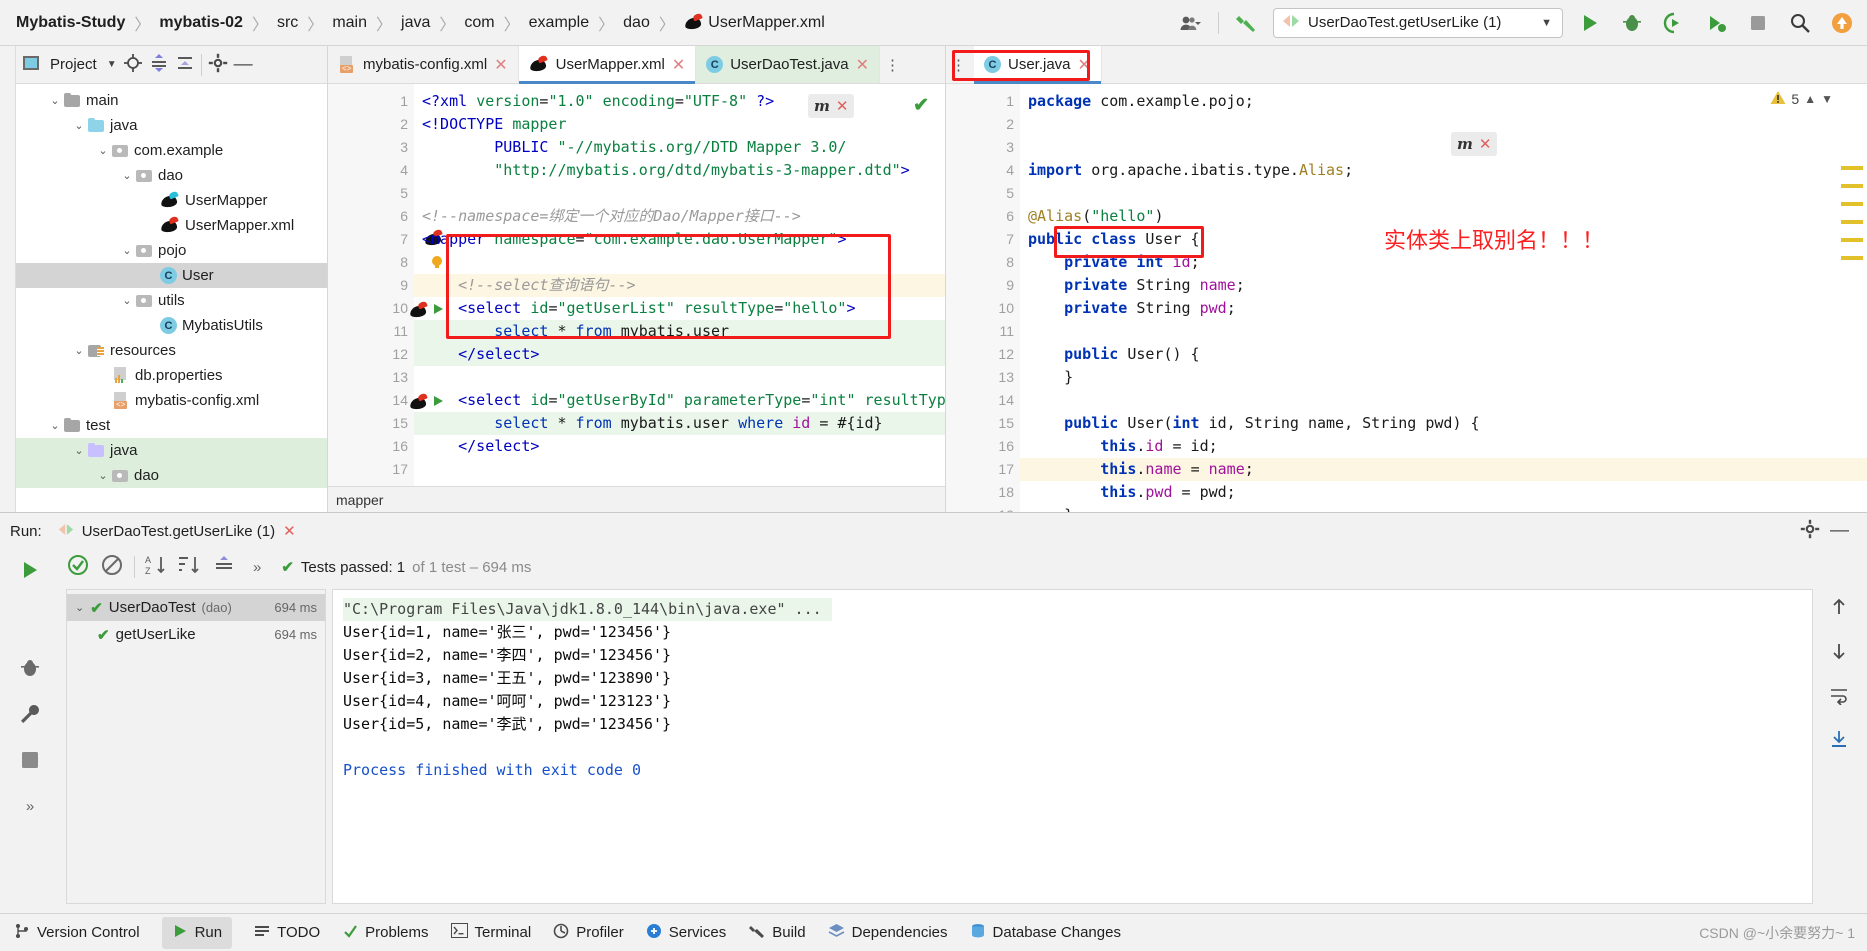 This screenshot has height=951, width=1867. What do you see at coordinates (1443, 492) in the screenshot?
I see `code-line: this.pwd = pwd;` at bounding box center [1443, 492].